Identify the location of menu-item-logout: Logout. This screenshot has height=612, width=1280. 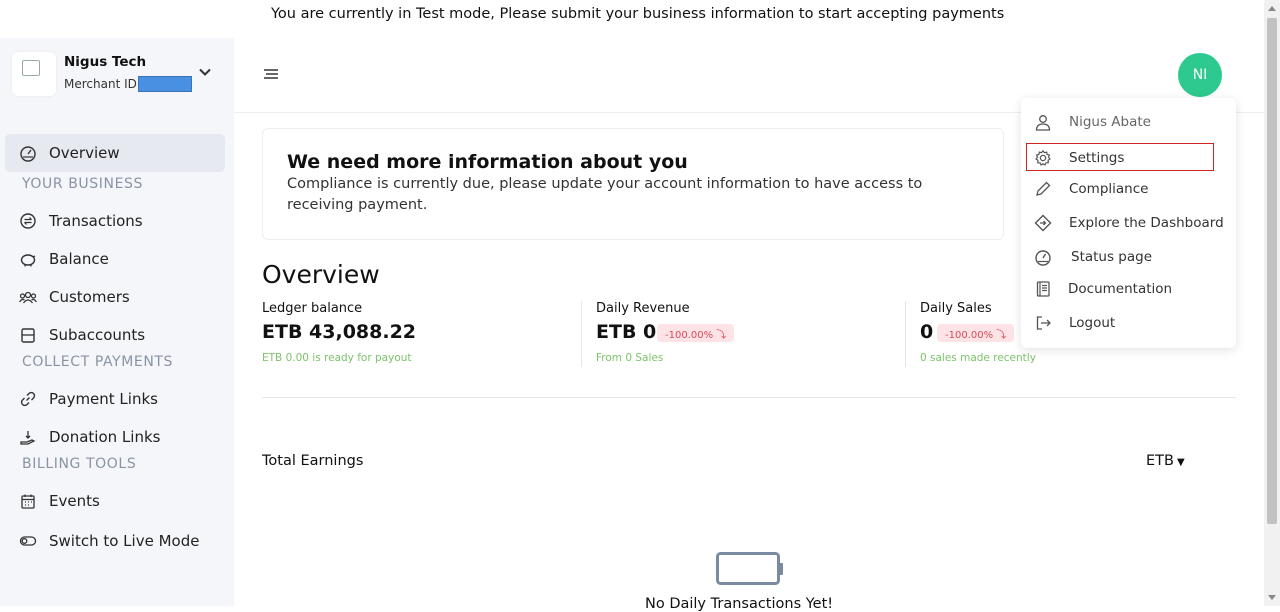
(1128, 323).